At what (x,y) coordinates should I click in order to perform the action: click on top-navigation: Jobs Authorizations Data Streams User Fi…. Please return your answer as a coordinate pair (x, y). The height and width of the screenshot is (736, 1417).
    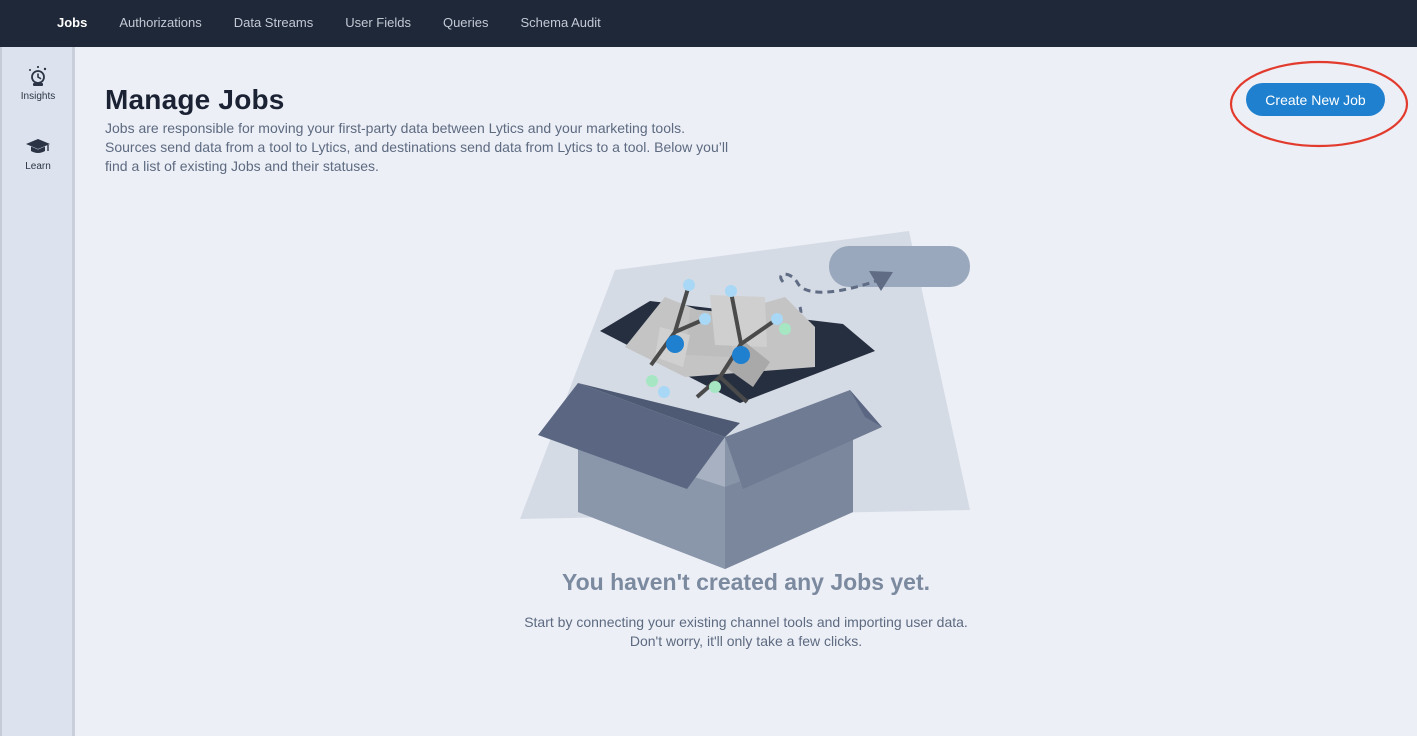
    Looking at the image, I should click on (708, 23).